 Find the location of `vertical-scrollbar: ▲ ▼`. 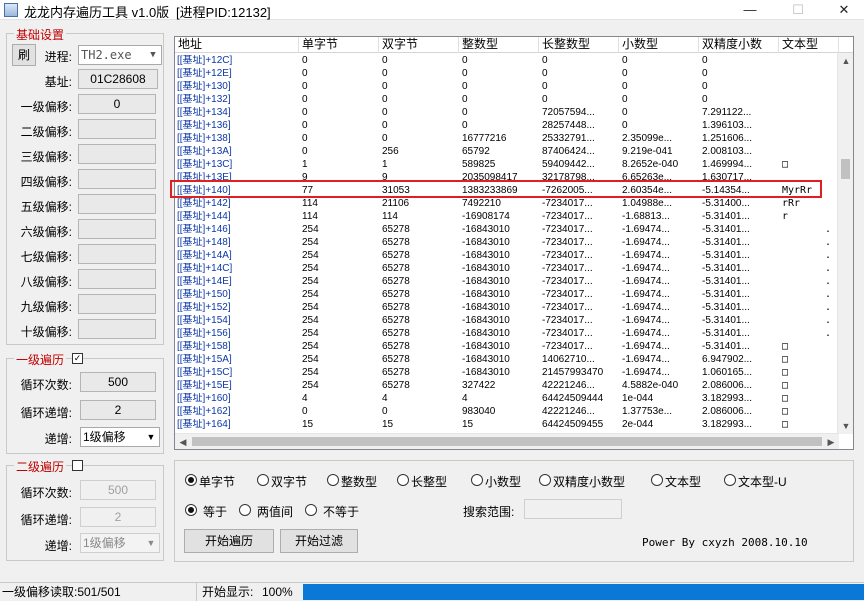

vertical-scrollbar: ▲ ▼ is located at coordinates (845, 243).